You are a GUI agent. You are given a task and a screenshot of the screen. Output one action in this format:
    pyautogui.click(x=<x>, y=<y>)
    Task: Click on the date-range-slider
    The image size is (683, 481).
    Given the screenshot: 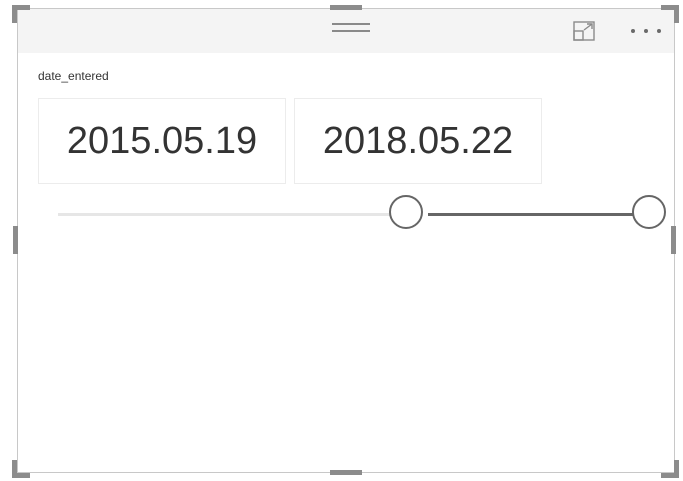 What is the action you would take?
    pyautogui.click(x=363, y=215)
    